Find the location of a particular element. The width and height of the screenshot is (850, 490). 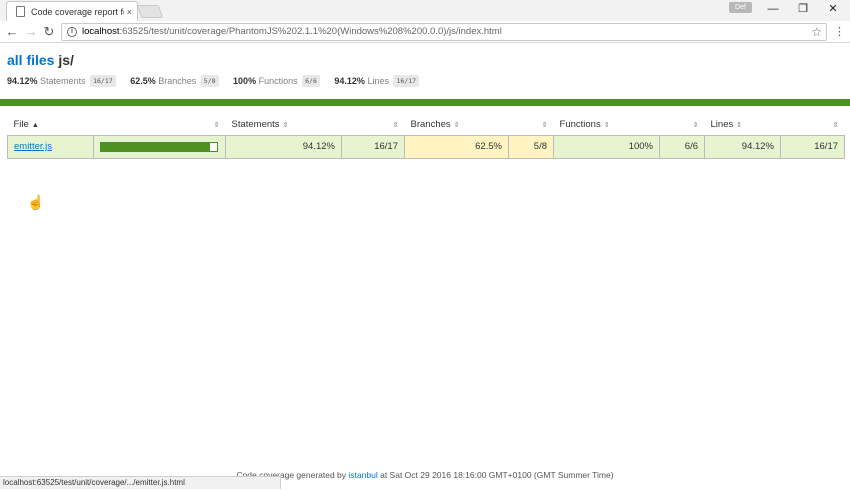

file-column-header: File ▲ ⇕ is located at coordinates (116, 125).